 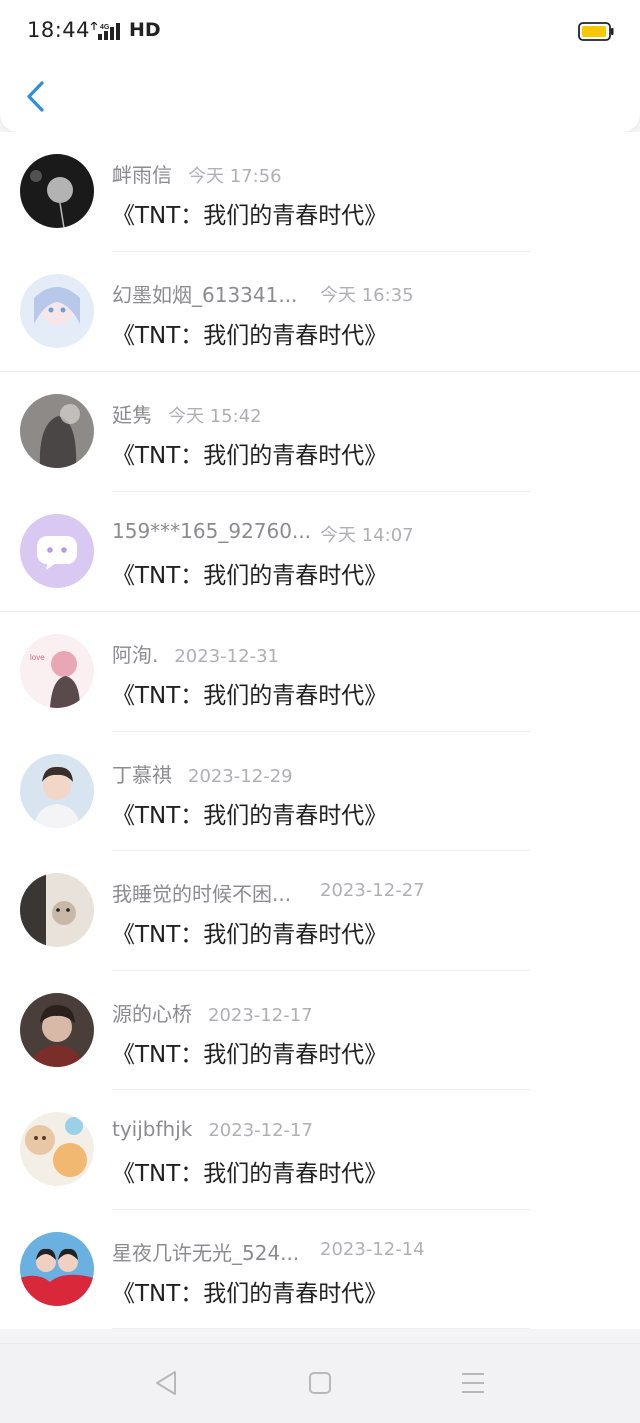 I want to click on nav-back-button, so click(x=166, y=1383).